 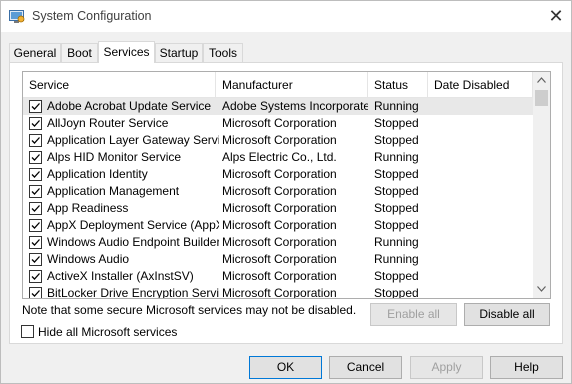 I want to click on column-header-service: Service, so click(x=119, y=85).